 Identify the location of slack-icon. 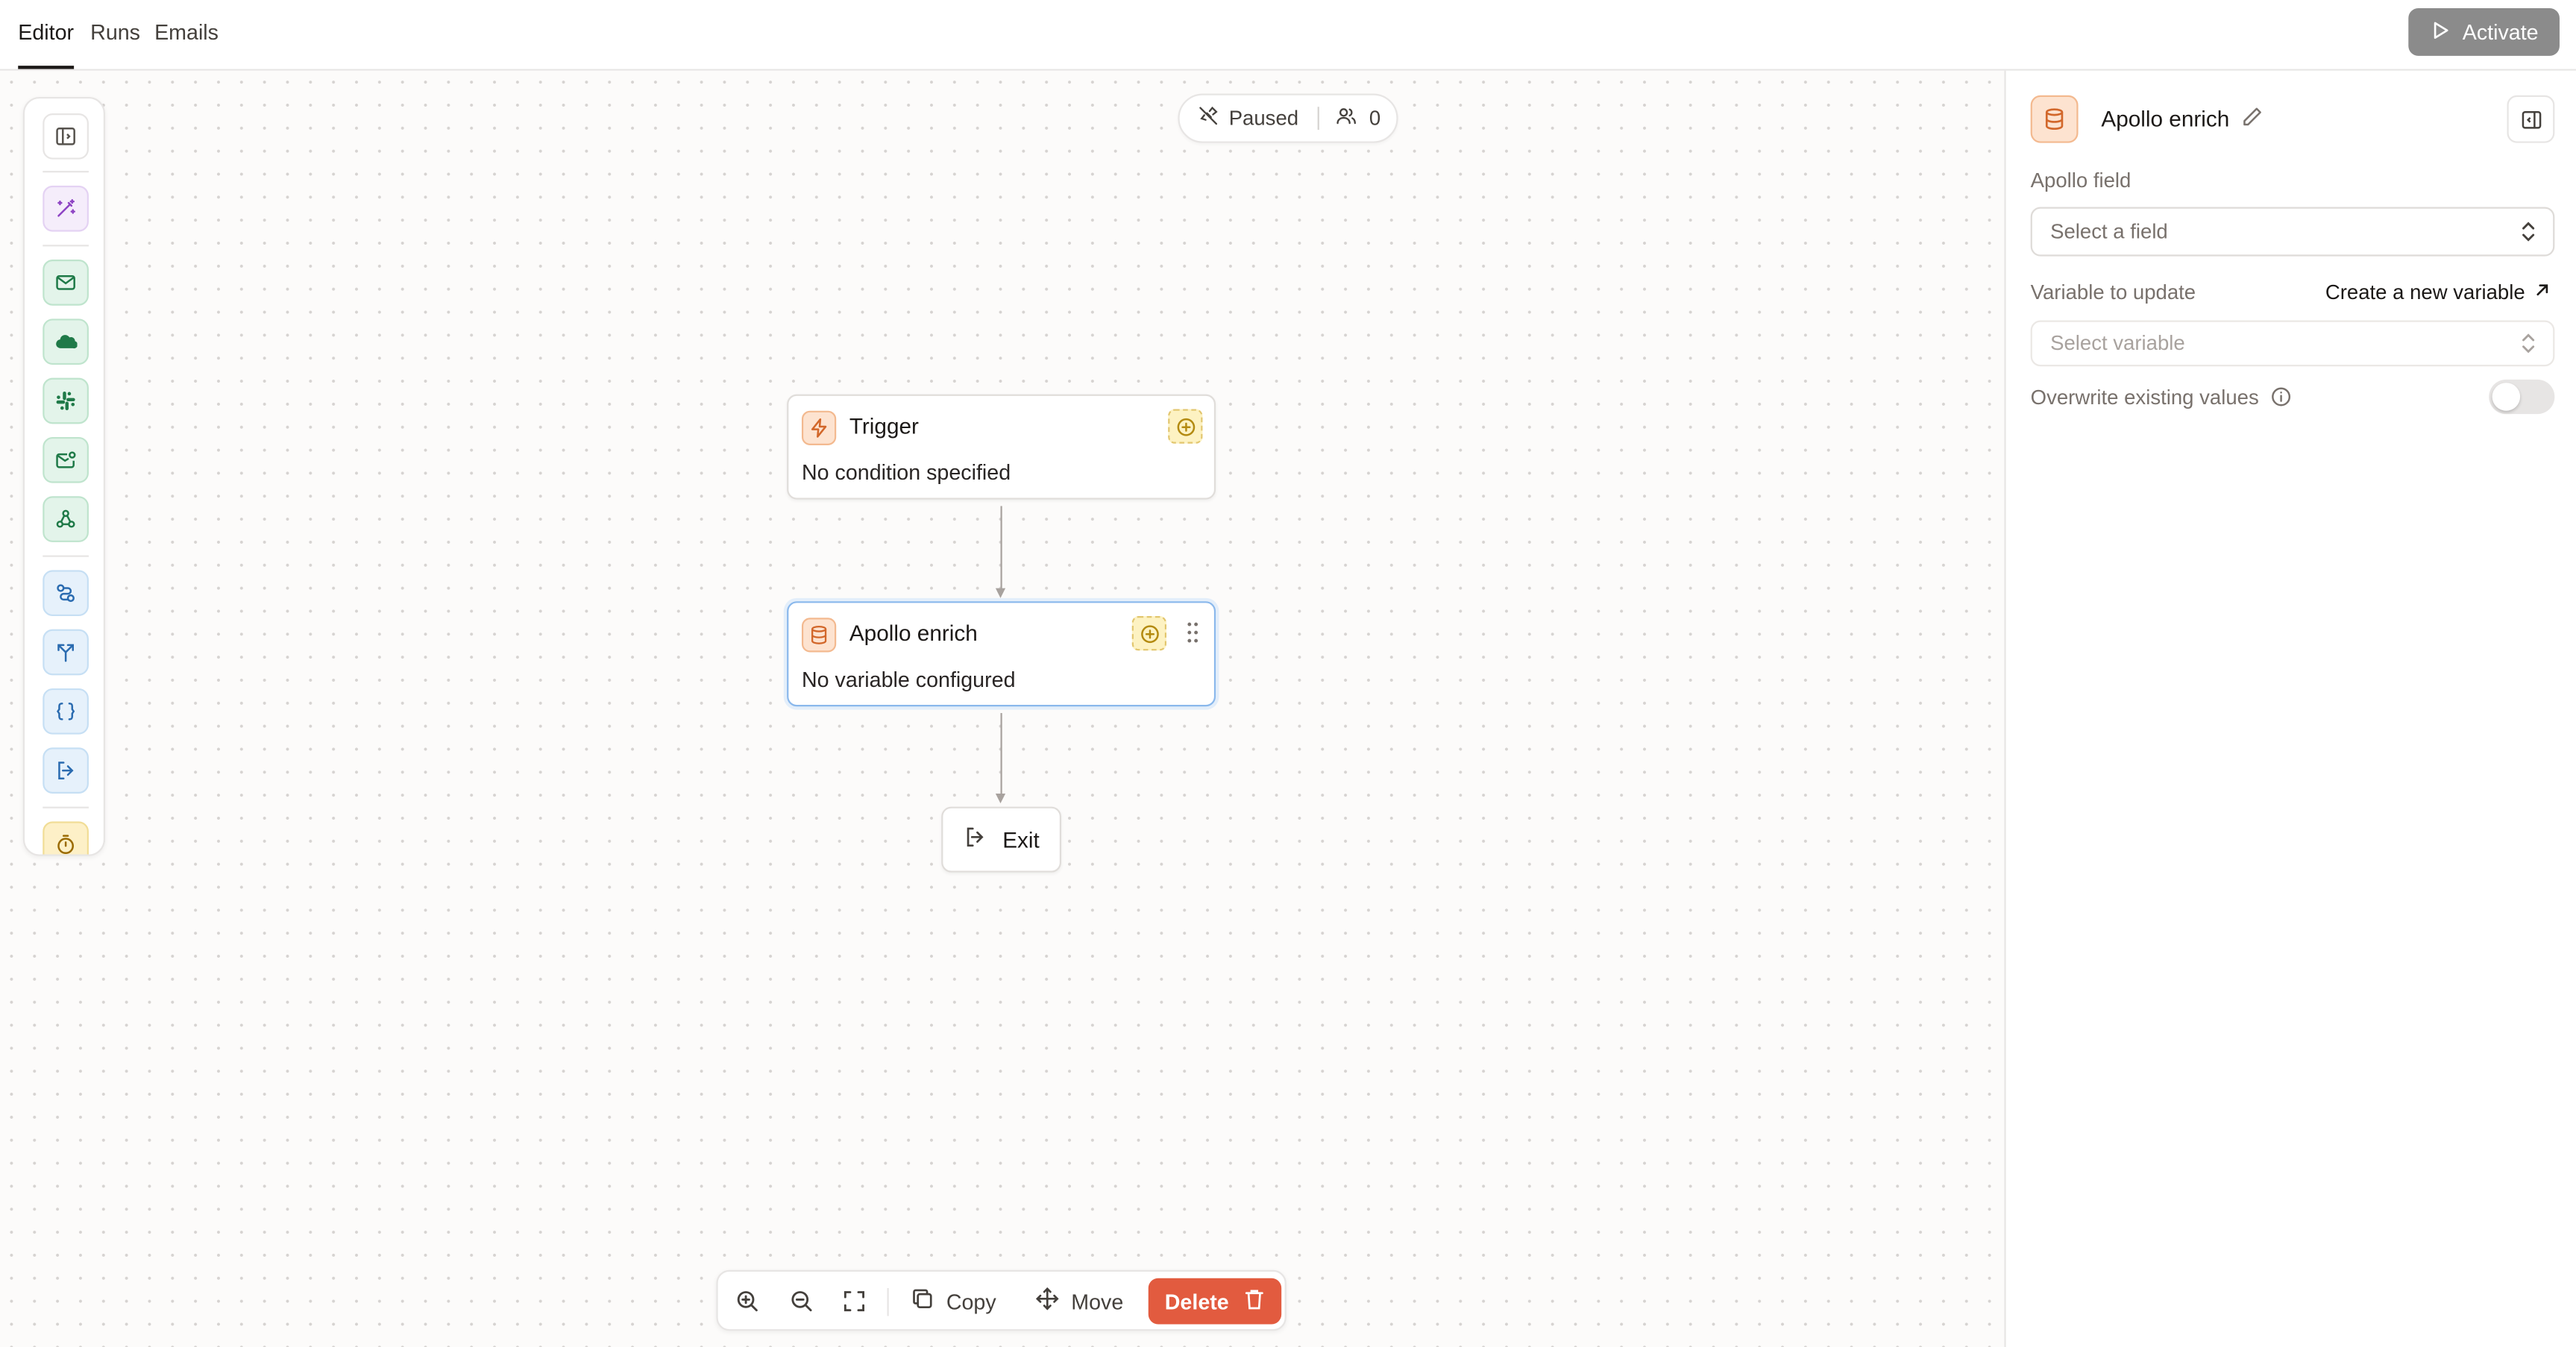
(66, 400).